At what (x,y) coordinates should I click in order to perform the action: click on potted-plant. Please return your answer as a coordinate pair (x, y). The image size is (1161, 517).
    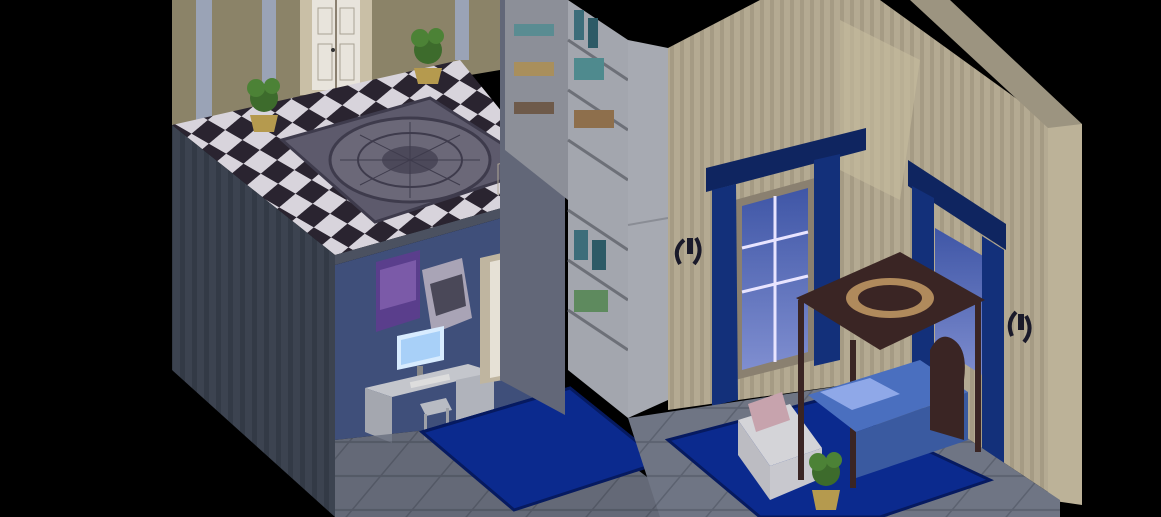
    Looking at the image, I should click on (427, 56).